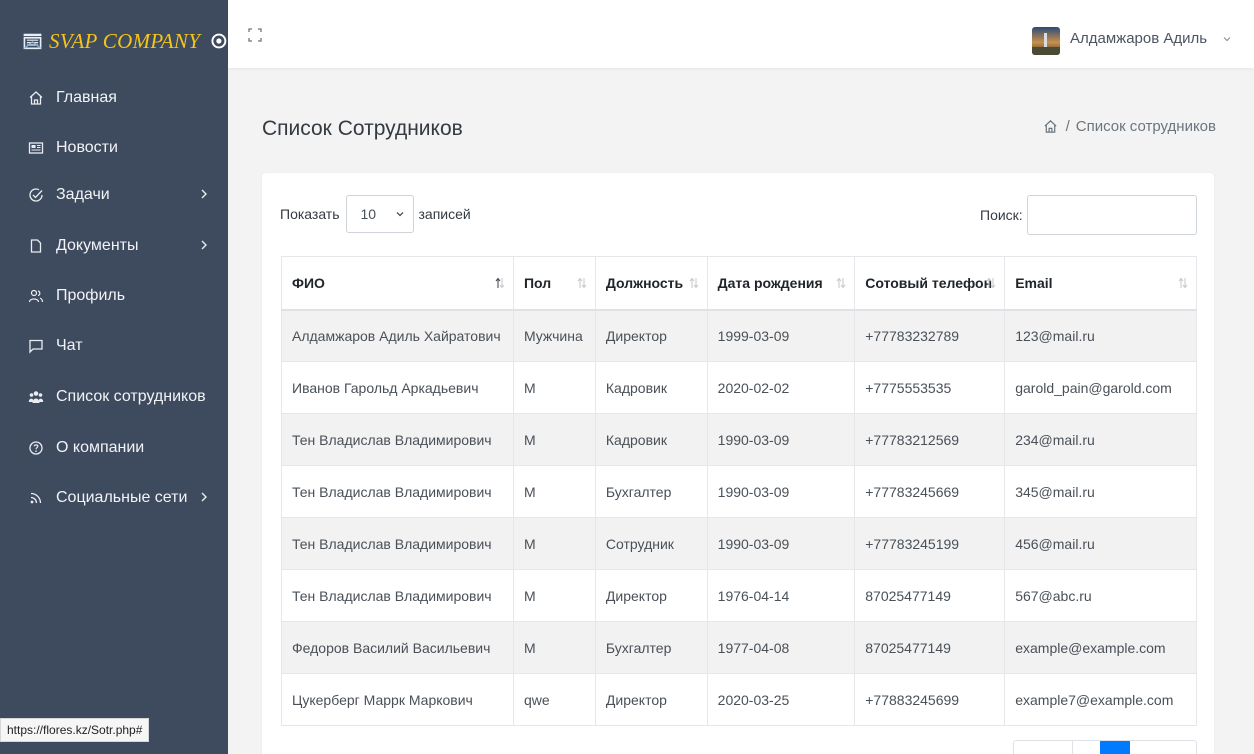 Image resolution: width=1254 pixels, height=754 pixels. What do you see at coordinates (930, 543) in the screenshot?
I see `cell-phone: +77783245199` at bounding box center [930, 543].